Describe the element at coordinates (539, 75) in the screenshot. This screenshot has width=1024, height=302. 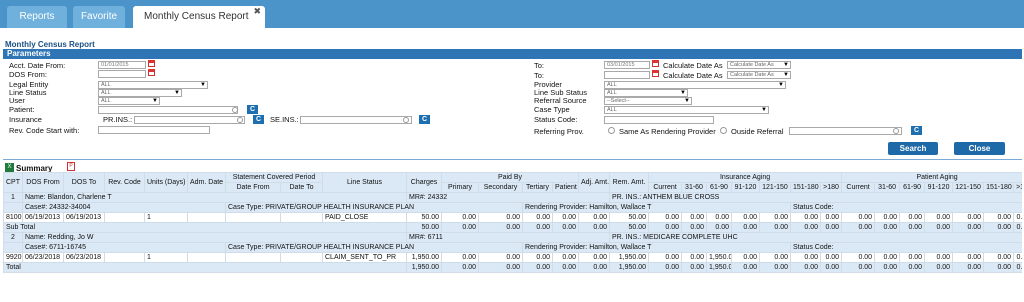
I see `to-label: To:` at that location.